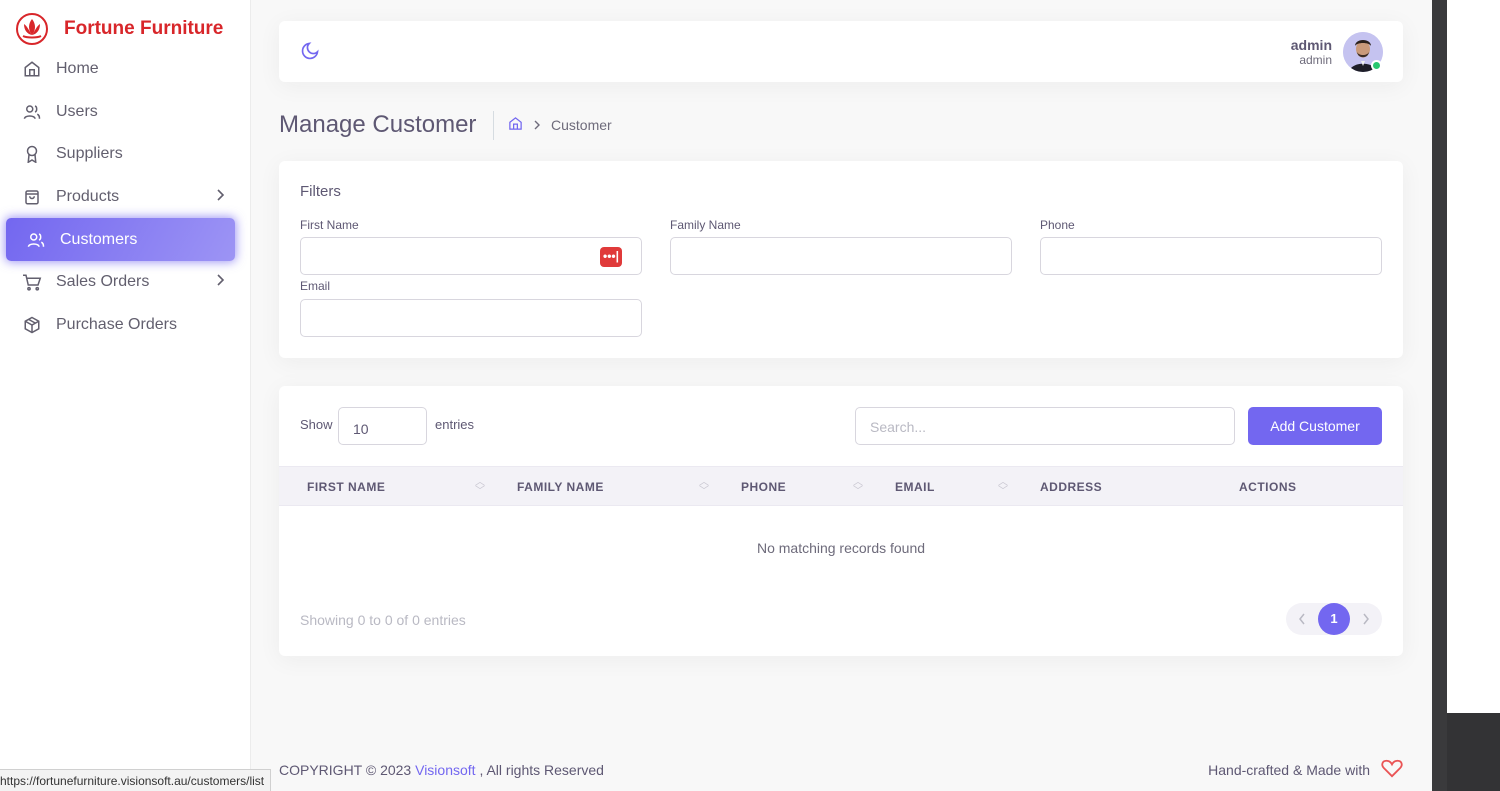 This screenshot has width=1500, height=791. I want to click on sidebar-item-label: Products, so click(88, 196).